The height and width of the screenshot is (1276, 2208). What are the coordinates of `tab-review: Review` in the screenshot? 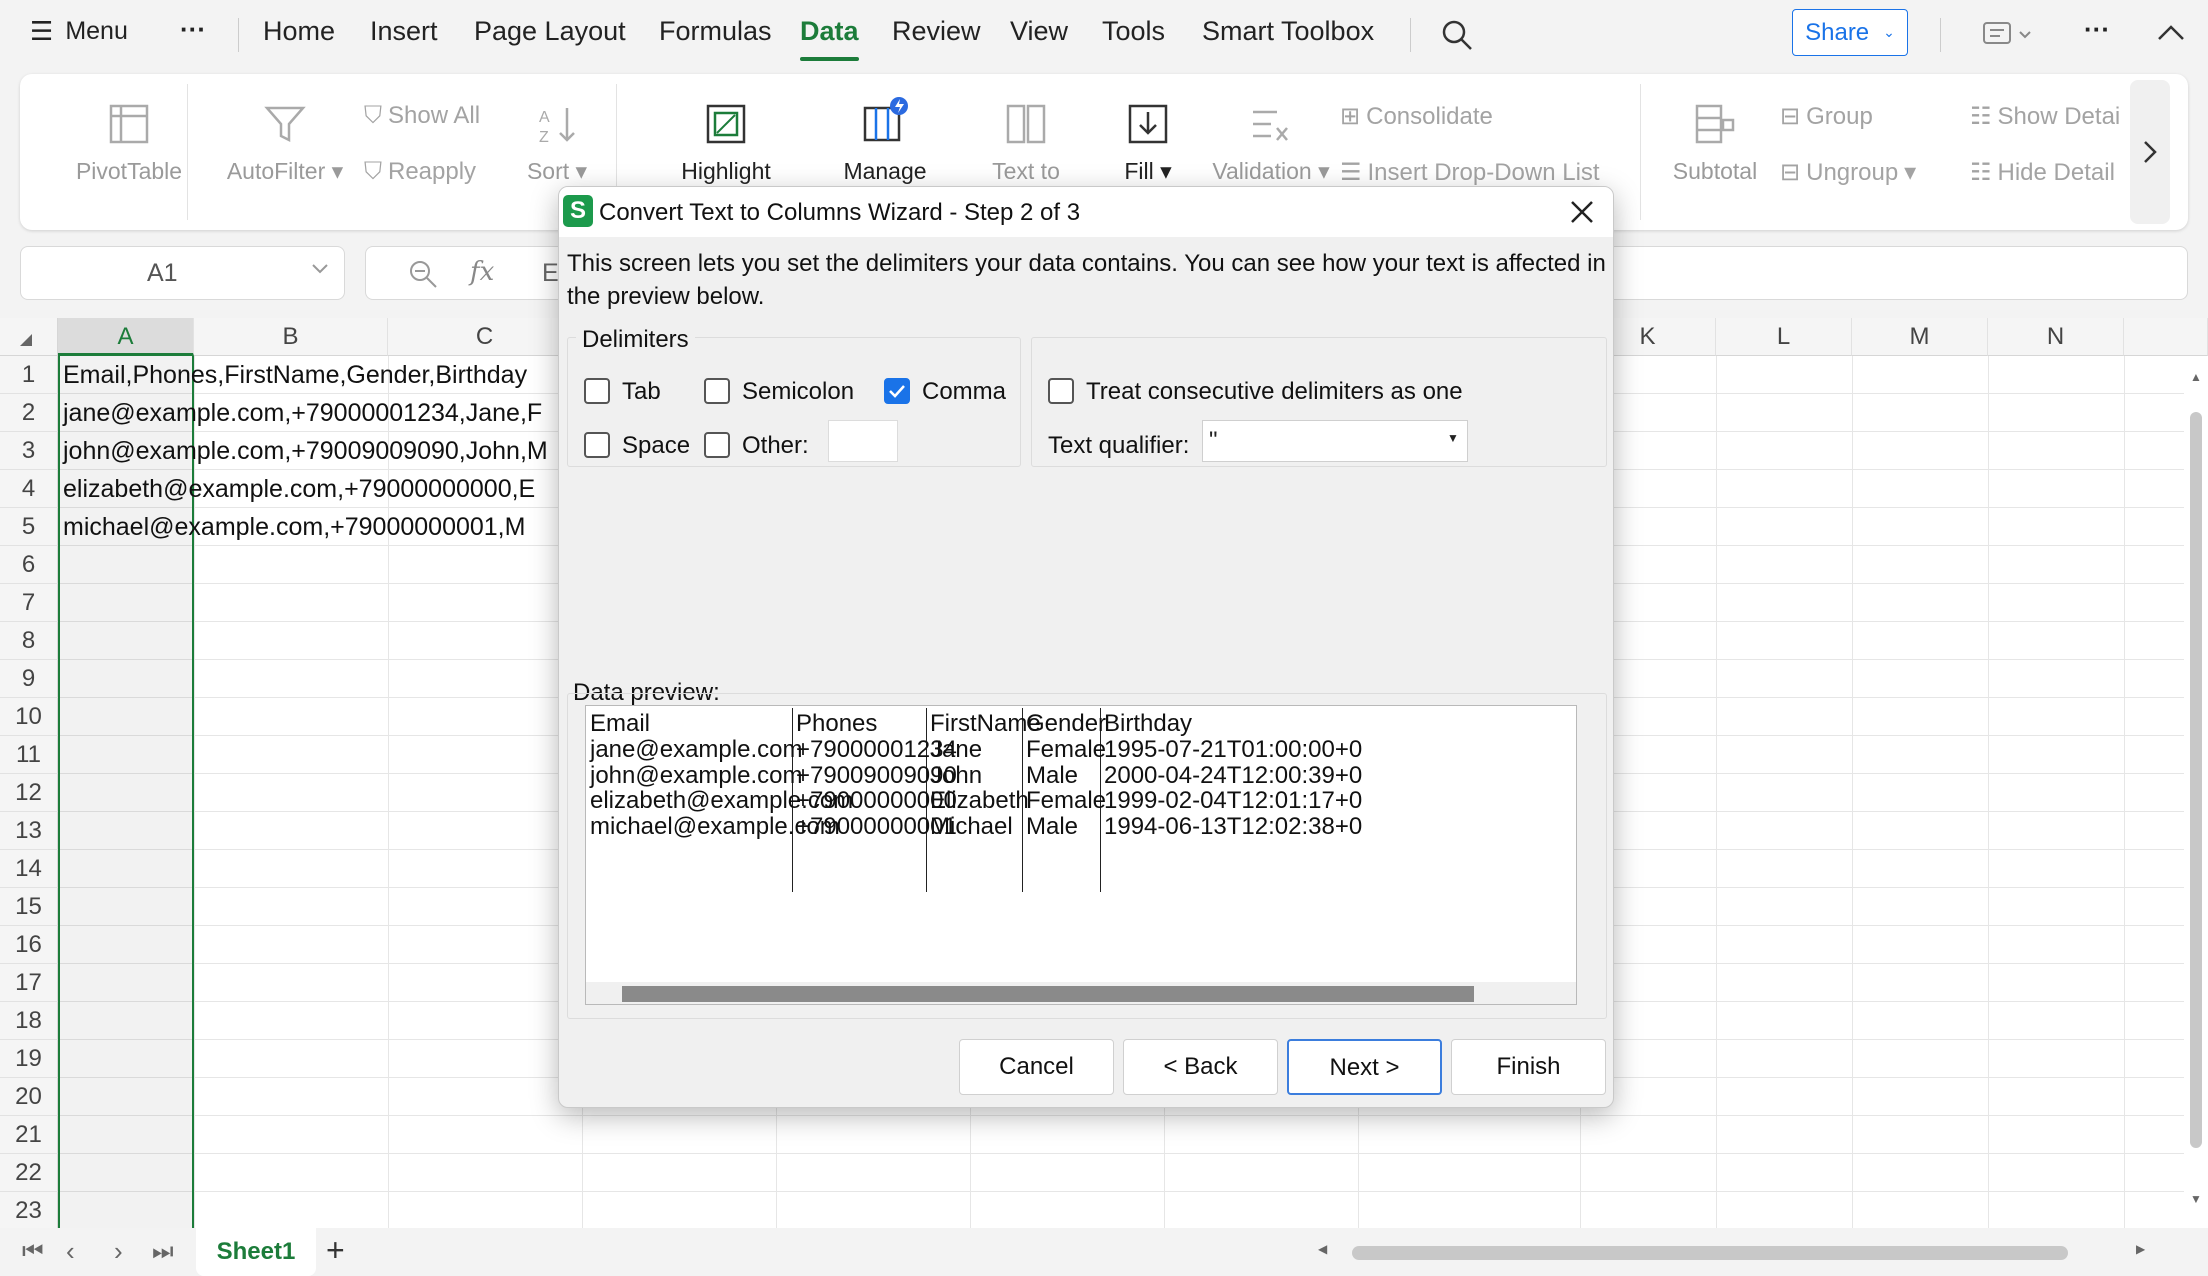 It's located at (936, 31).